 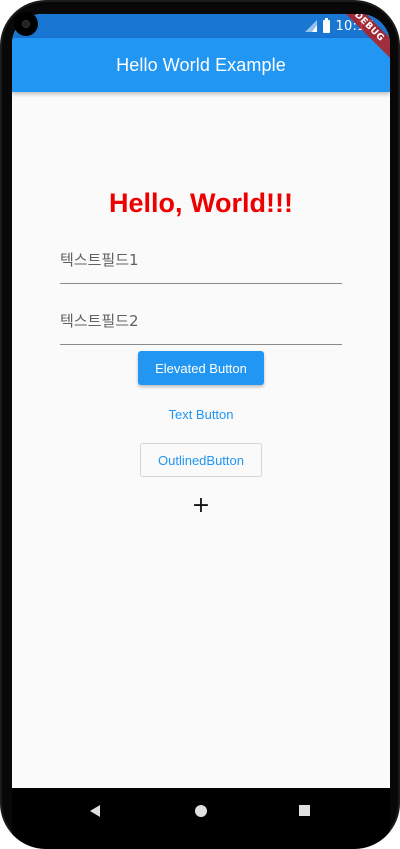 I want to click on status-bar: 10:17, so click(x=201, y=26).